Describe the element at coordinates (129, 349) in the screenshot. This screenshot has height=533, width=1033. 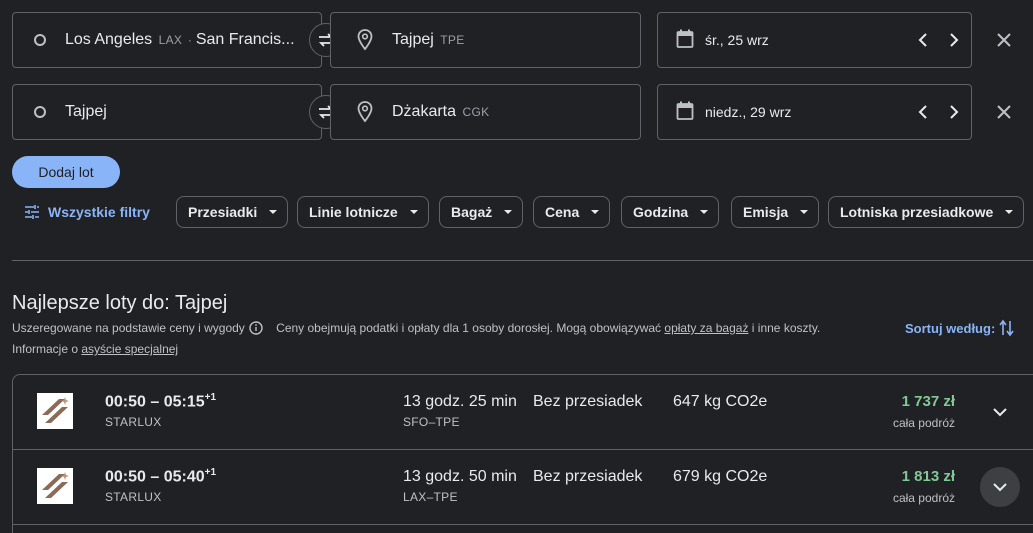
I see `special-assistance-link: asyście specjalnej` at that location.